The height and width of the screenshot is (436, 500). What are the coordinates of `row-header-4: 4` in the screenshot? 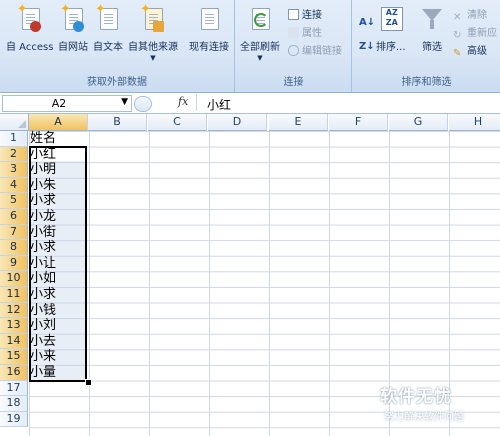 It's located at (14, 185).